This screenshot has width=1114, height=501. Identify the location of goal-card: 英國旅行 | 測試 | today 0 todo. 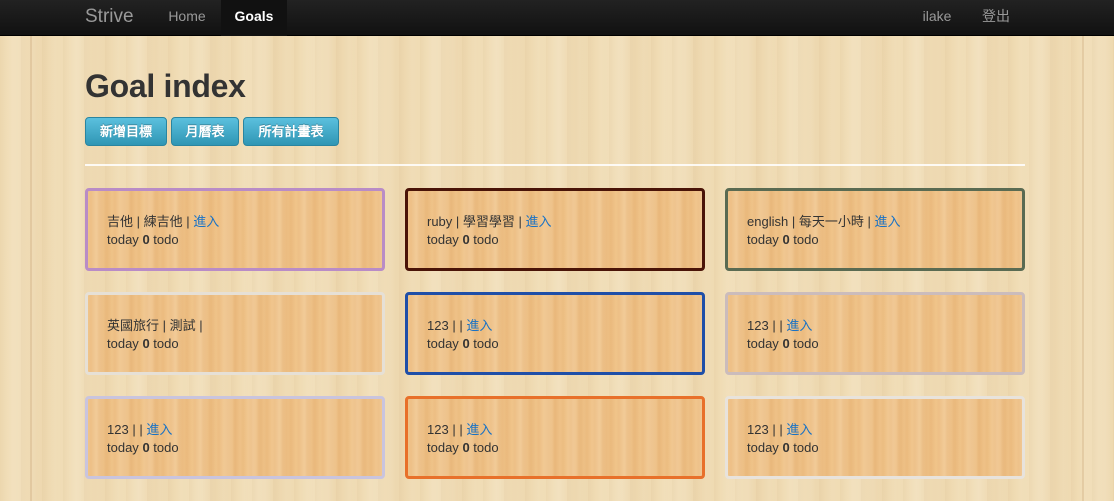
(235, 333).